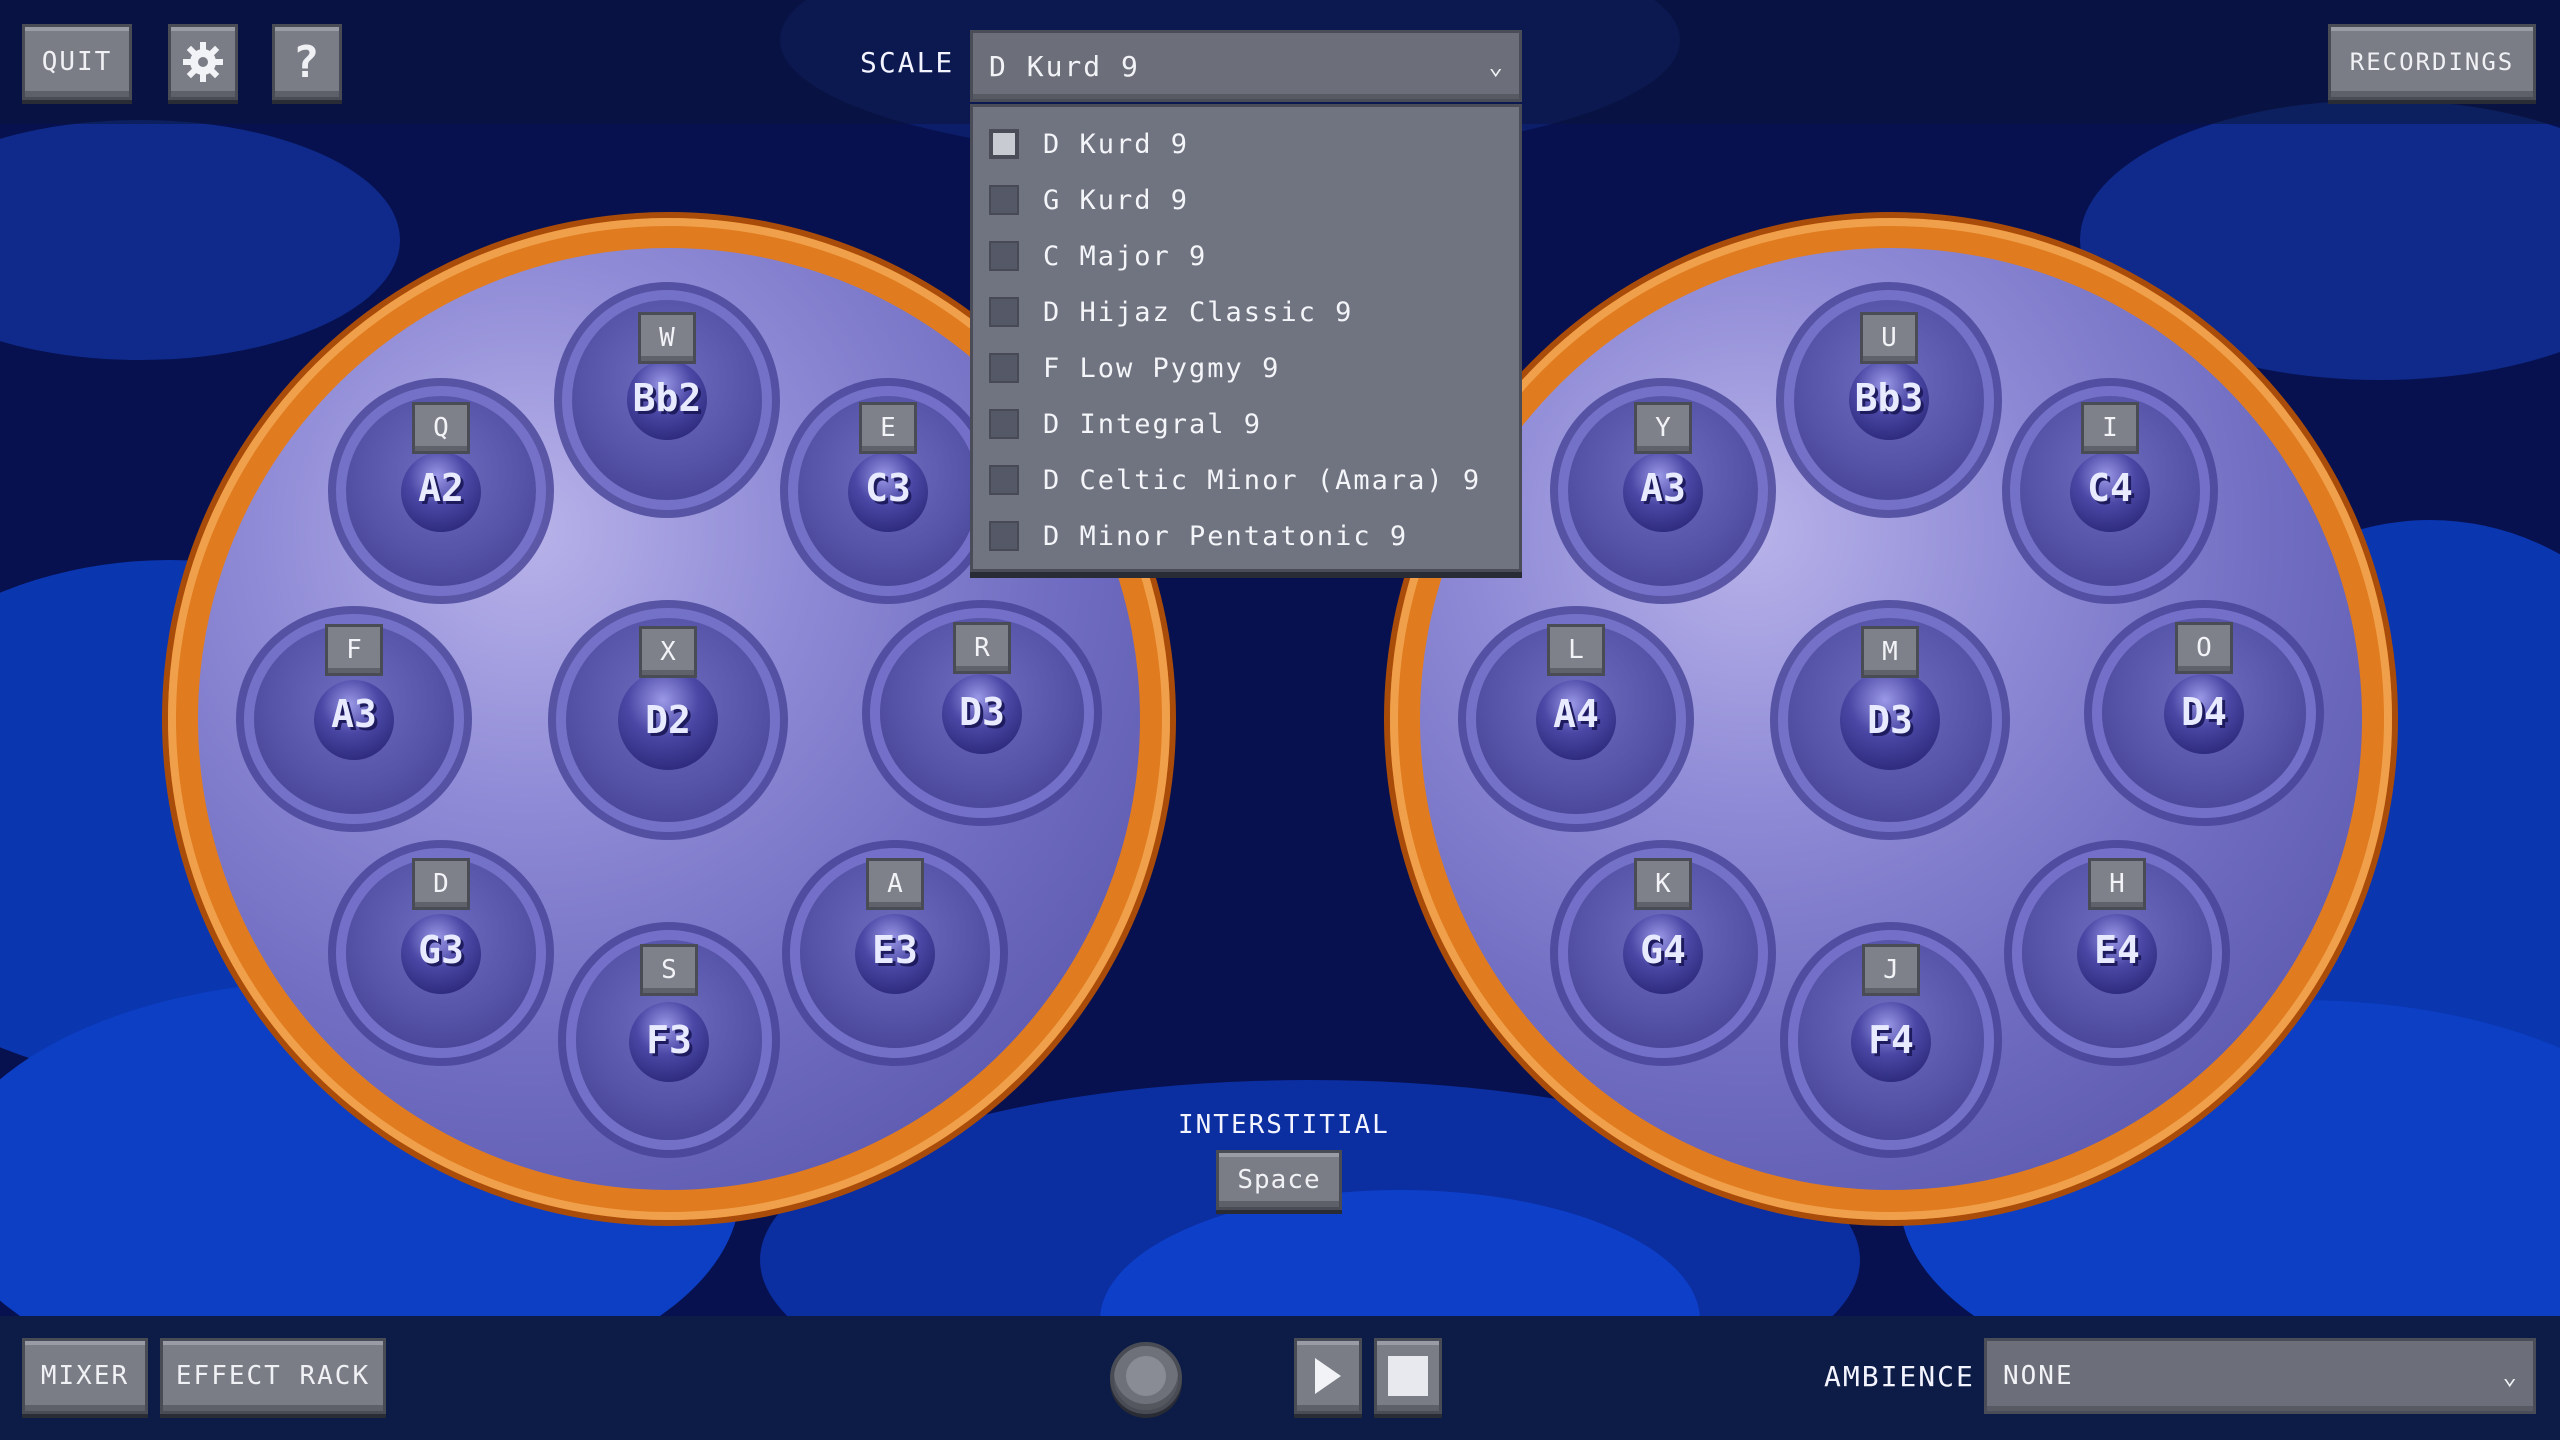 This screenshot has width=2560, height=1440. Describe the element at coordinates (668, 652) in the screenshot. I see `key-badge: X` at that location.